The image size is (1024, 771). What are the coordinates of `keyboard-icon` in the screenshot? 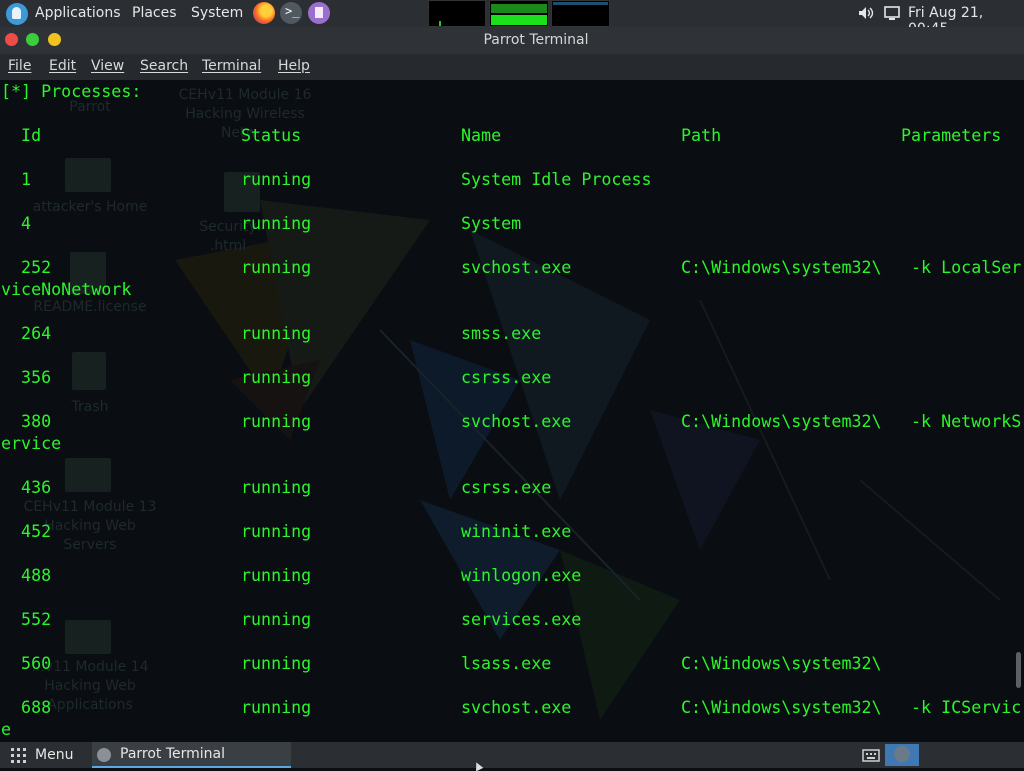 It's located at (871, 755).